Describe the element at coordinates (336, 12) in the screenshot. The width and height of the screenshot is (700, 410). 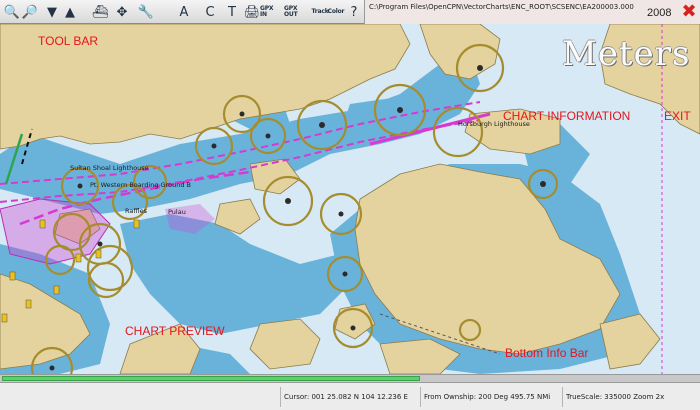
I see `color-icon: Color` at that location.